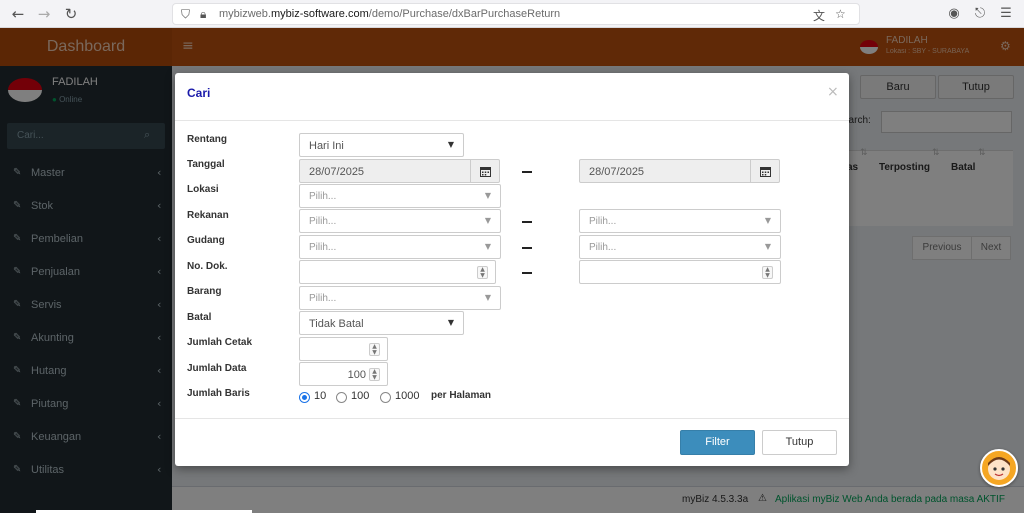  I want to click on modal-backdrop-header, so click(512, 47).